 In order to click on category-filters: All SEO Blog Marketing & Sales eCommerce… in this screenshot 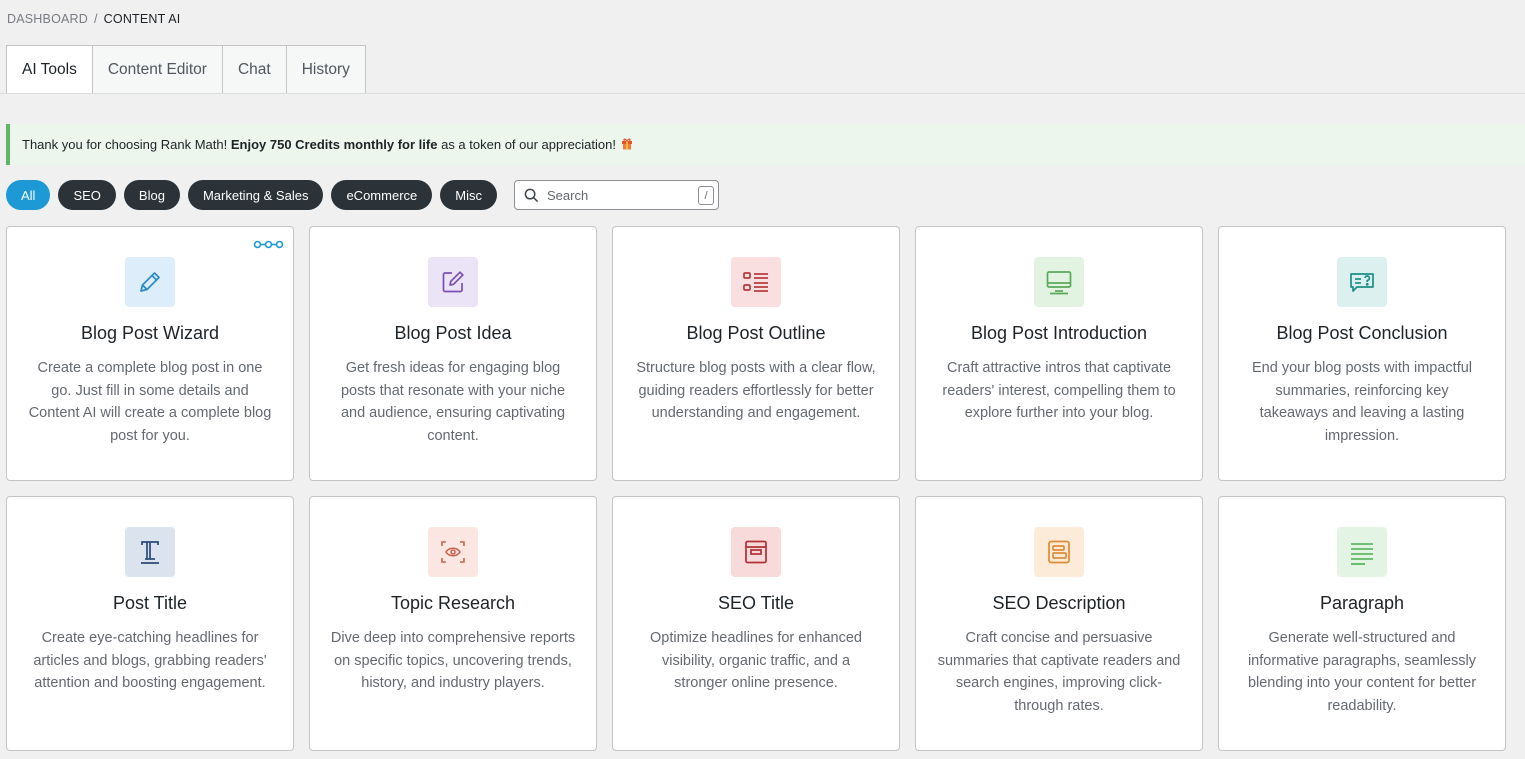, I will do `click(251, 195)`.